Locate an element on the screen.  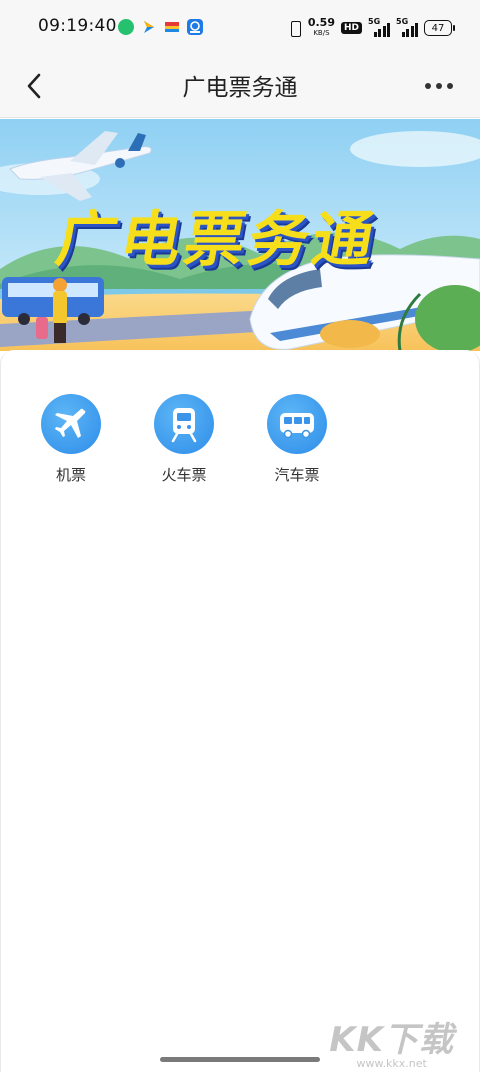
arrow-app-notification-icon is located at coordinates (149, 27).